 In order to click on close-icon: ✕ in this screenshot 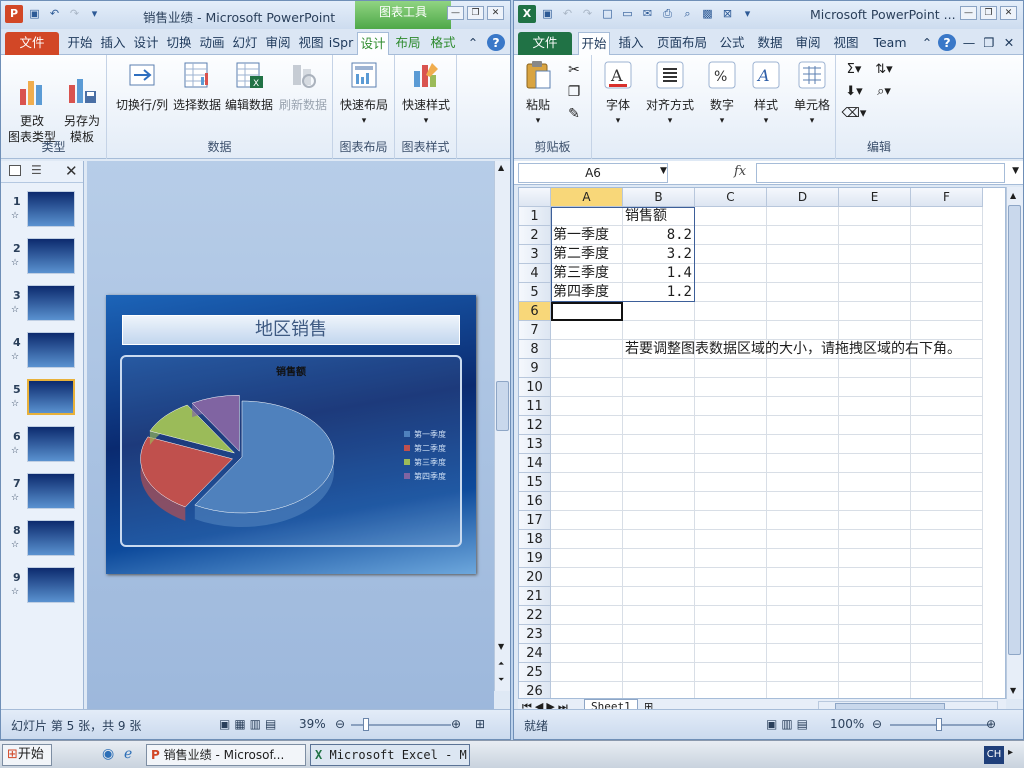, I will do `click(495, 13)`.